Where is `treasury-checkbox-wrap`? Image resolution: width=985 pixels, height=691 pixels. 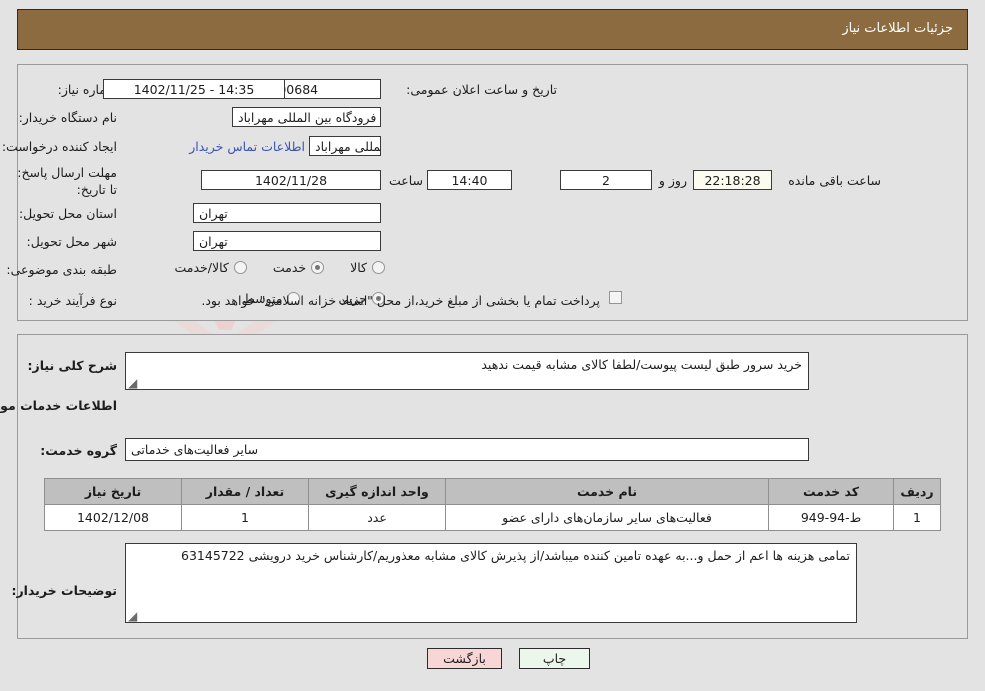 treasury-checkbox-wrap is located at coordinates (615, 297).